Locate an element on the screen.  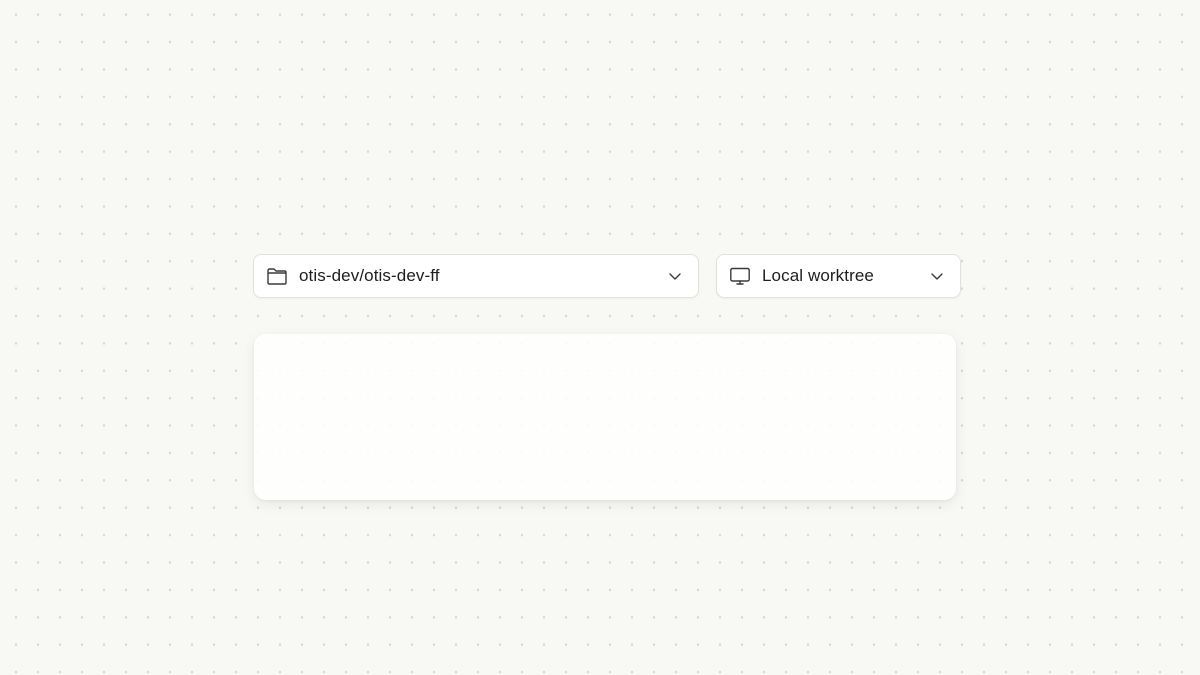
environment-selector: Local worktree is located at coordinates (838, 276).